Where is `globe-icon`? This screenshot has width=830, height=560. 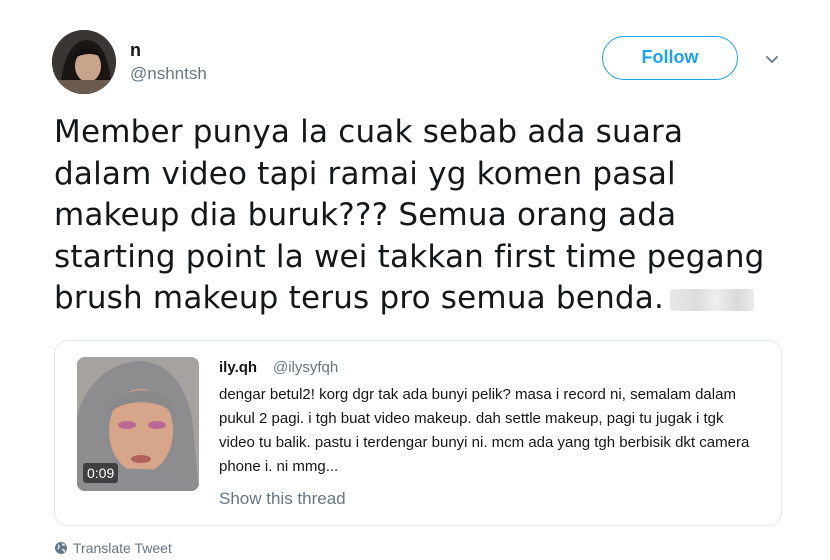
globe-icon is located at coordinates (61, 548).